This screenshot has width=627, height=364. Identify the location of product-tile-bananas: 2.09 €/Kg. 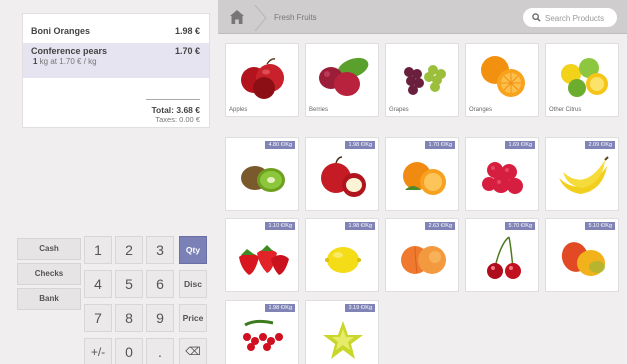
(582, 174).